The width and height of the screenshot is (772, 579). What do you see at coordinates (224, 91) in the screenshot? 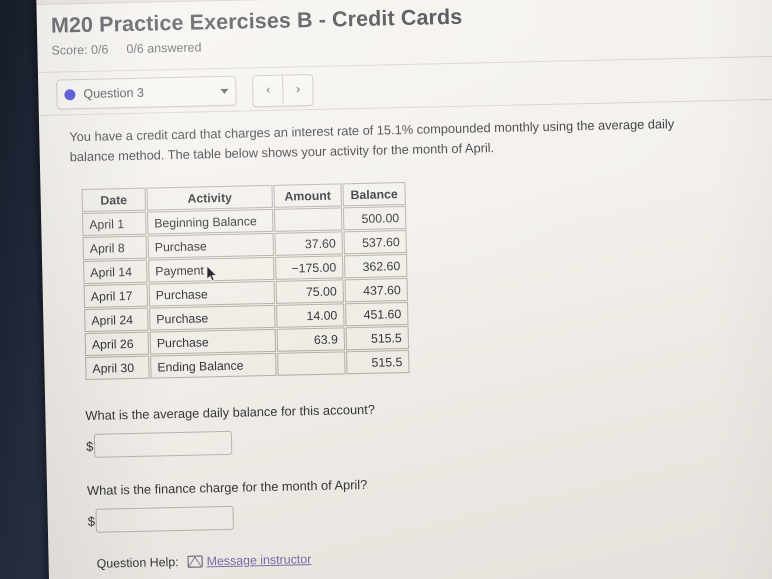
I see `chevron-down-icon` at bounding box center [224, 91].